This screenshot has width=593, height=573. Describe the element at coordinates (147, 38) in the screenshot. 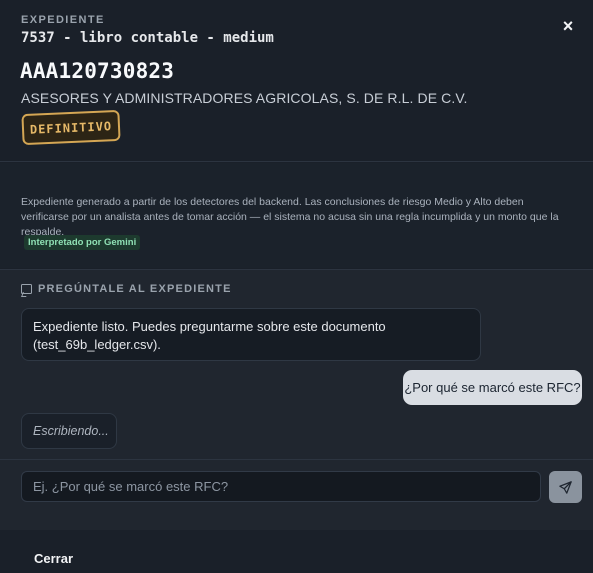

I see `expediente-subtitle: 7537 - libro contable - medium` at that location.